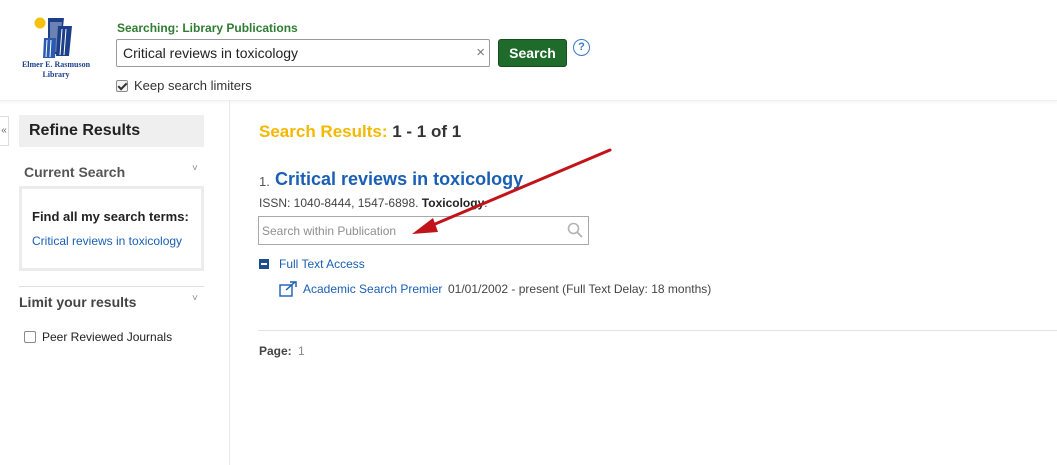 The height and width of the screenshot is (465, 1057). Describe the element at coordinates (53, 37) in the screenshot. I see `library-logo-icon` at that location.